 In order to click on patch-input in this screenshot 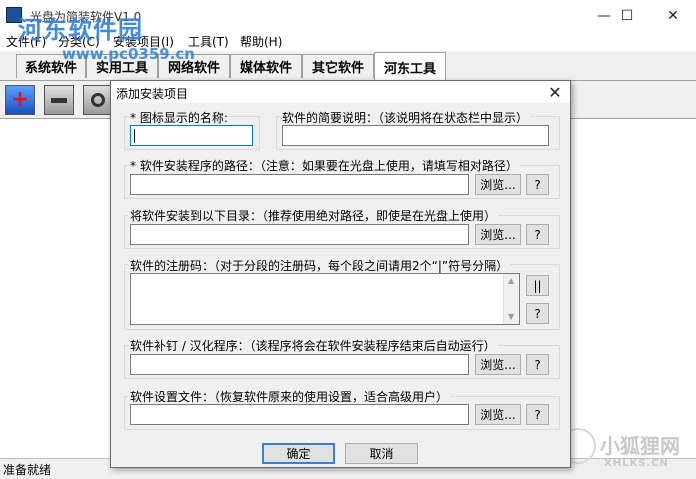, I will do `click(299, 364)`.